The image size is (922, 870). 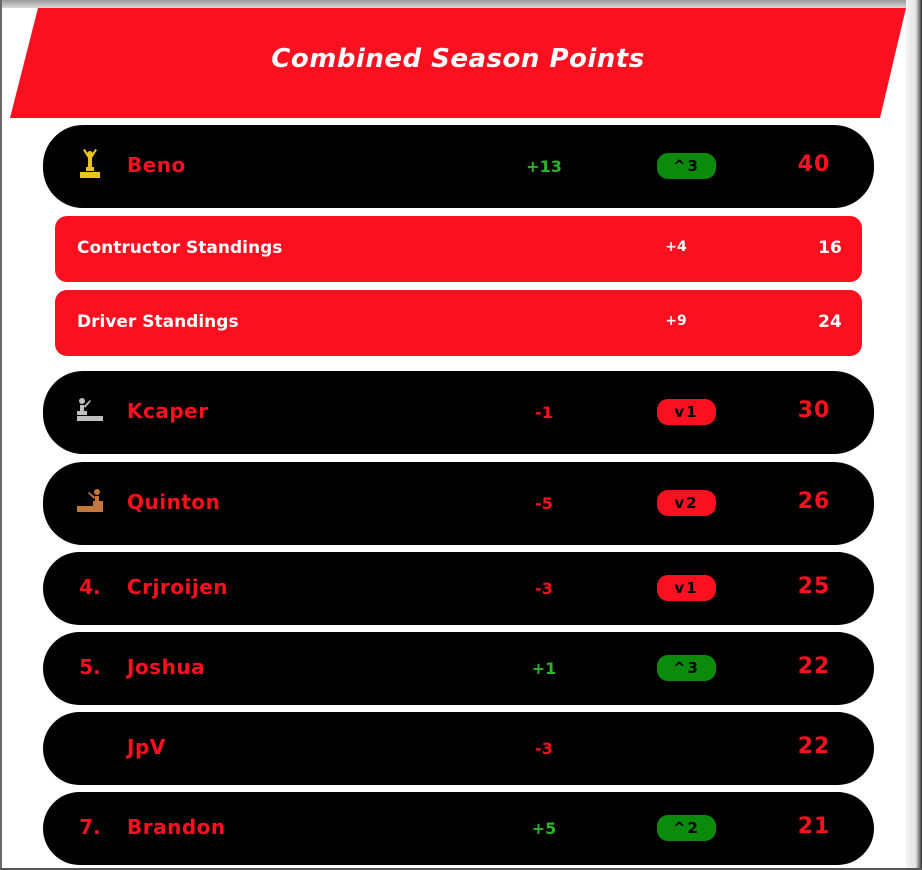 What do you see at coordinates (686, 828) in the screenshot?
I see `position-change-badge: ^2` at bounding box center [686, 828].